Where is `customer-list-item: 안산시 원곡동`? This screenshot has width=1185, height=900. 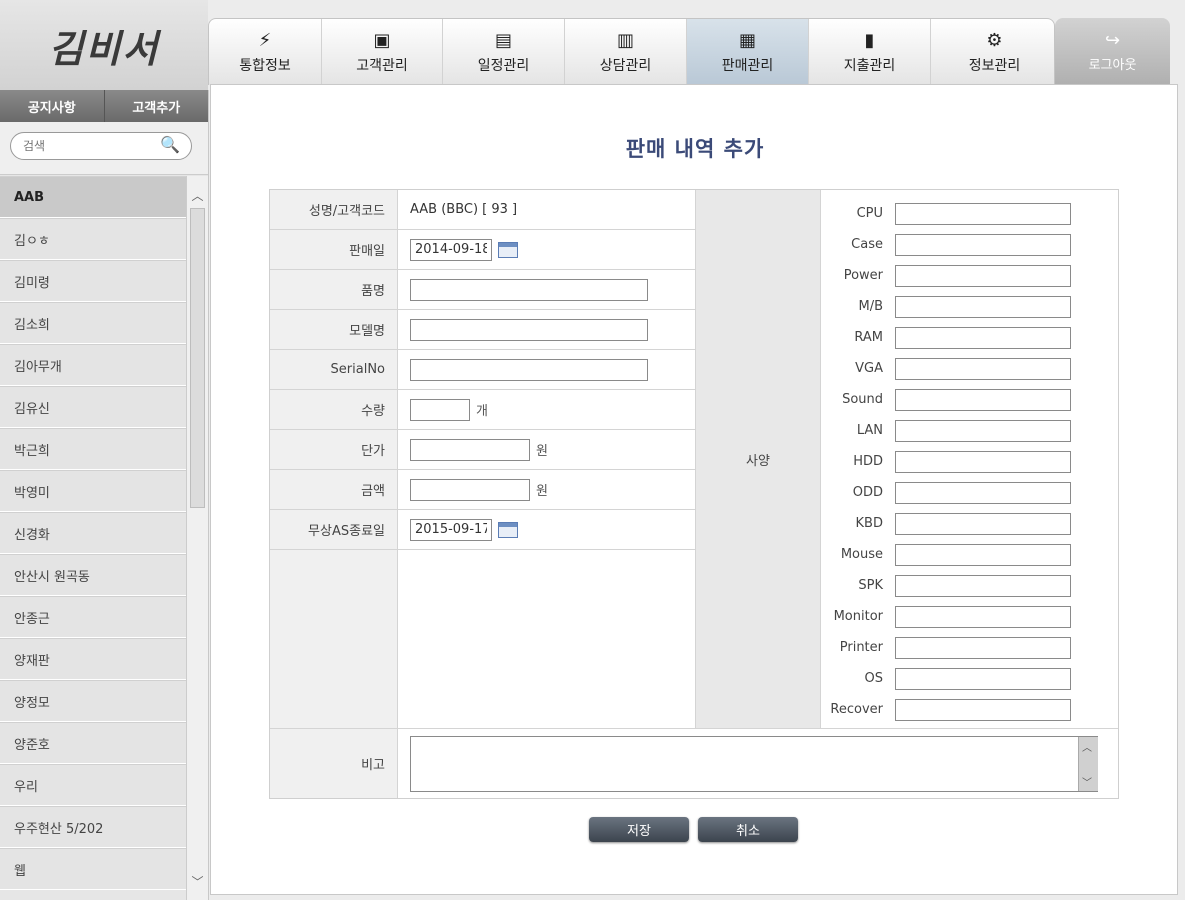 customer-list-item: 안산시 원곡동 is located at coordinates (93, 575).